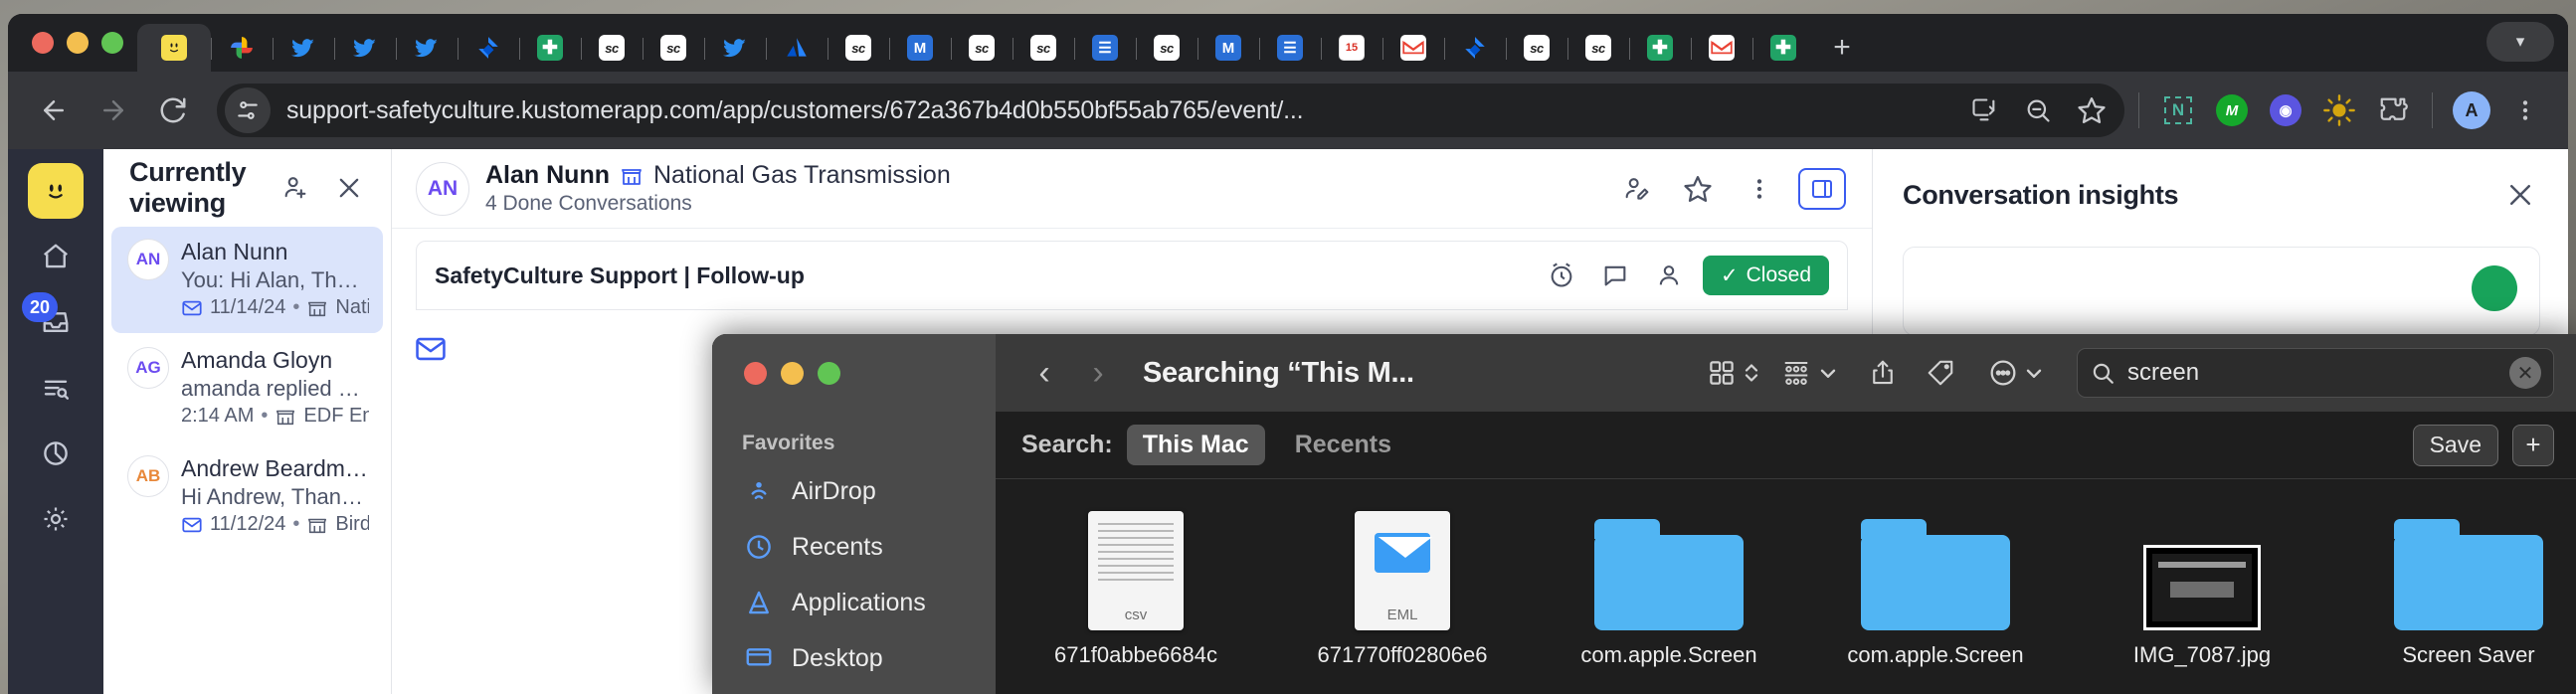 The image size is (2576, 694). I want to click on sidebar-item-airdrop: AirDrop, so click(854, 491).